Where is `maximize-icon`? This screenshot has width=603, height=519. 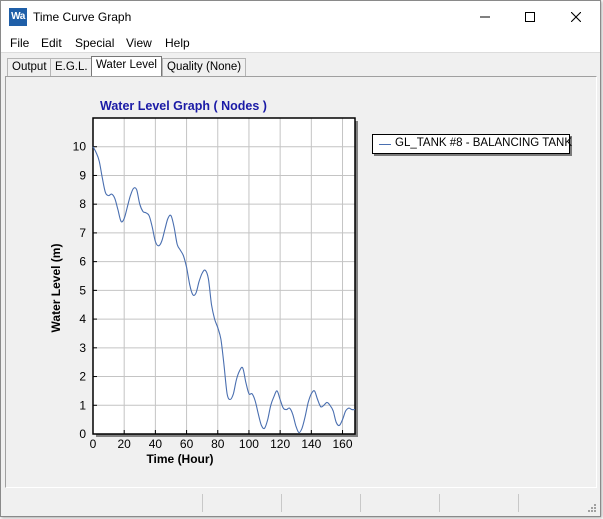 maximize-icon is located at coordinates (530, 17).